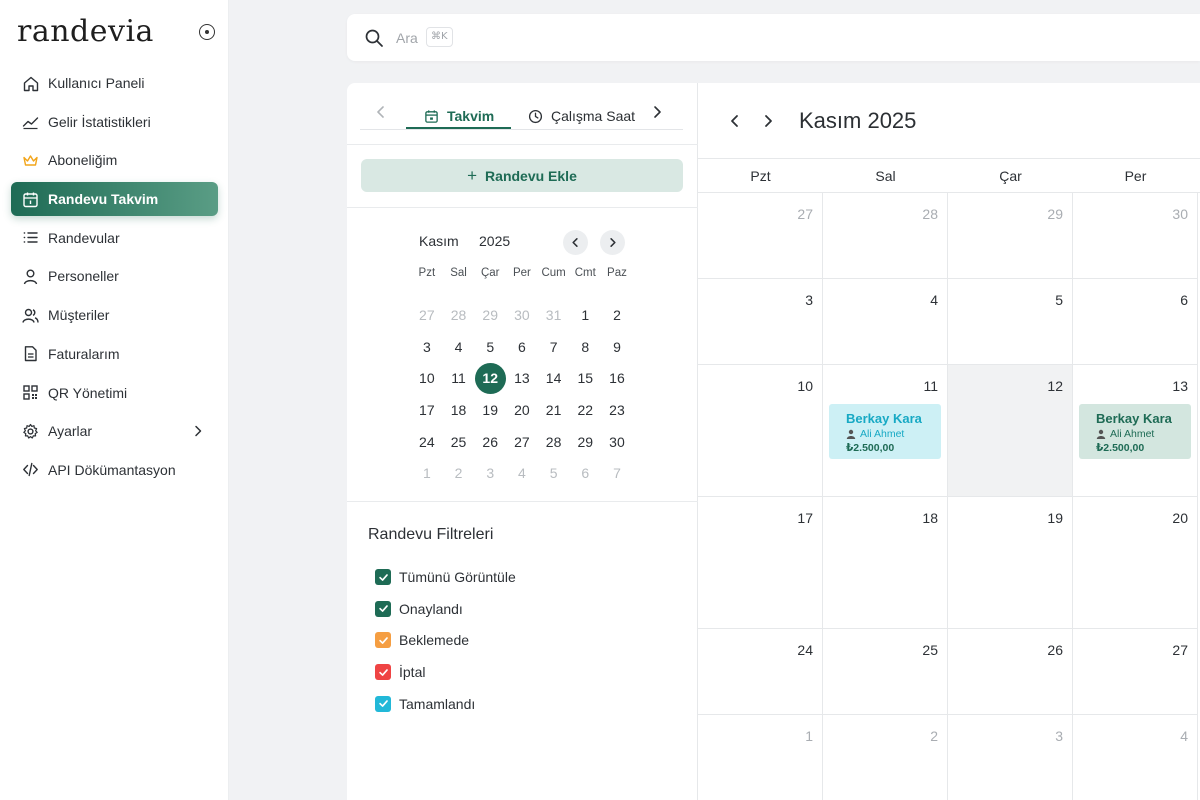 The image size is (1200, 800). Describe the element at coordinates (1135, 563) in the screenshot. I see `calendar-day-cell: 20` at that location.